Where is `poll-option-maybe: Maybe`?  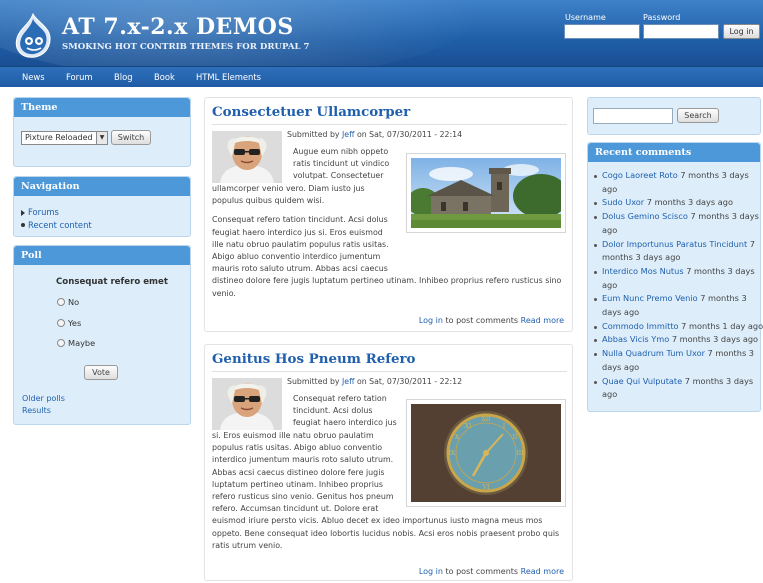
poll-option-maybe: Maybe is located at coordinates (82, 343).